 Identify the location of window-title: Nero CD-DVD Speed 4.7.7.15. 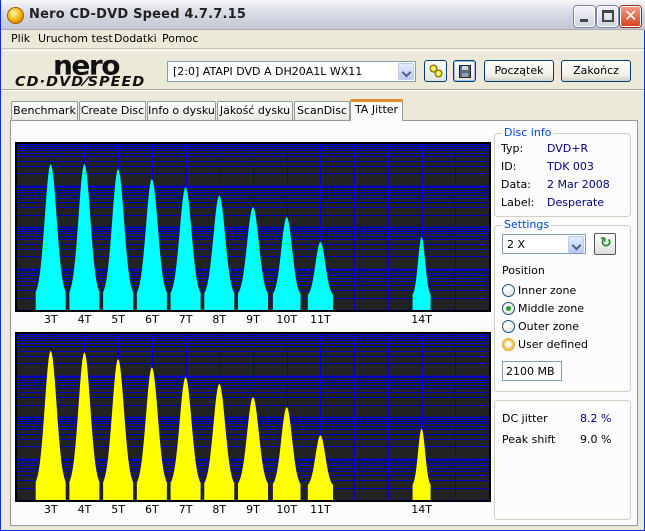
(138, 14).